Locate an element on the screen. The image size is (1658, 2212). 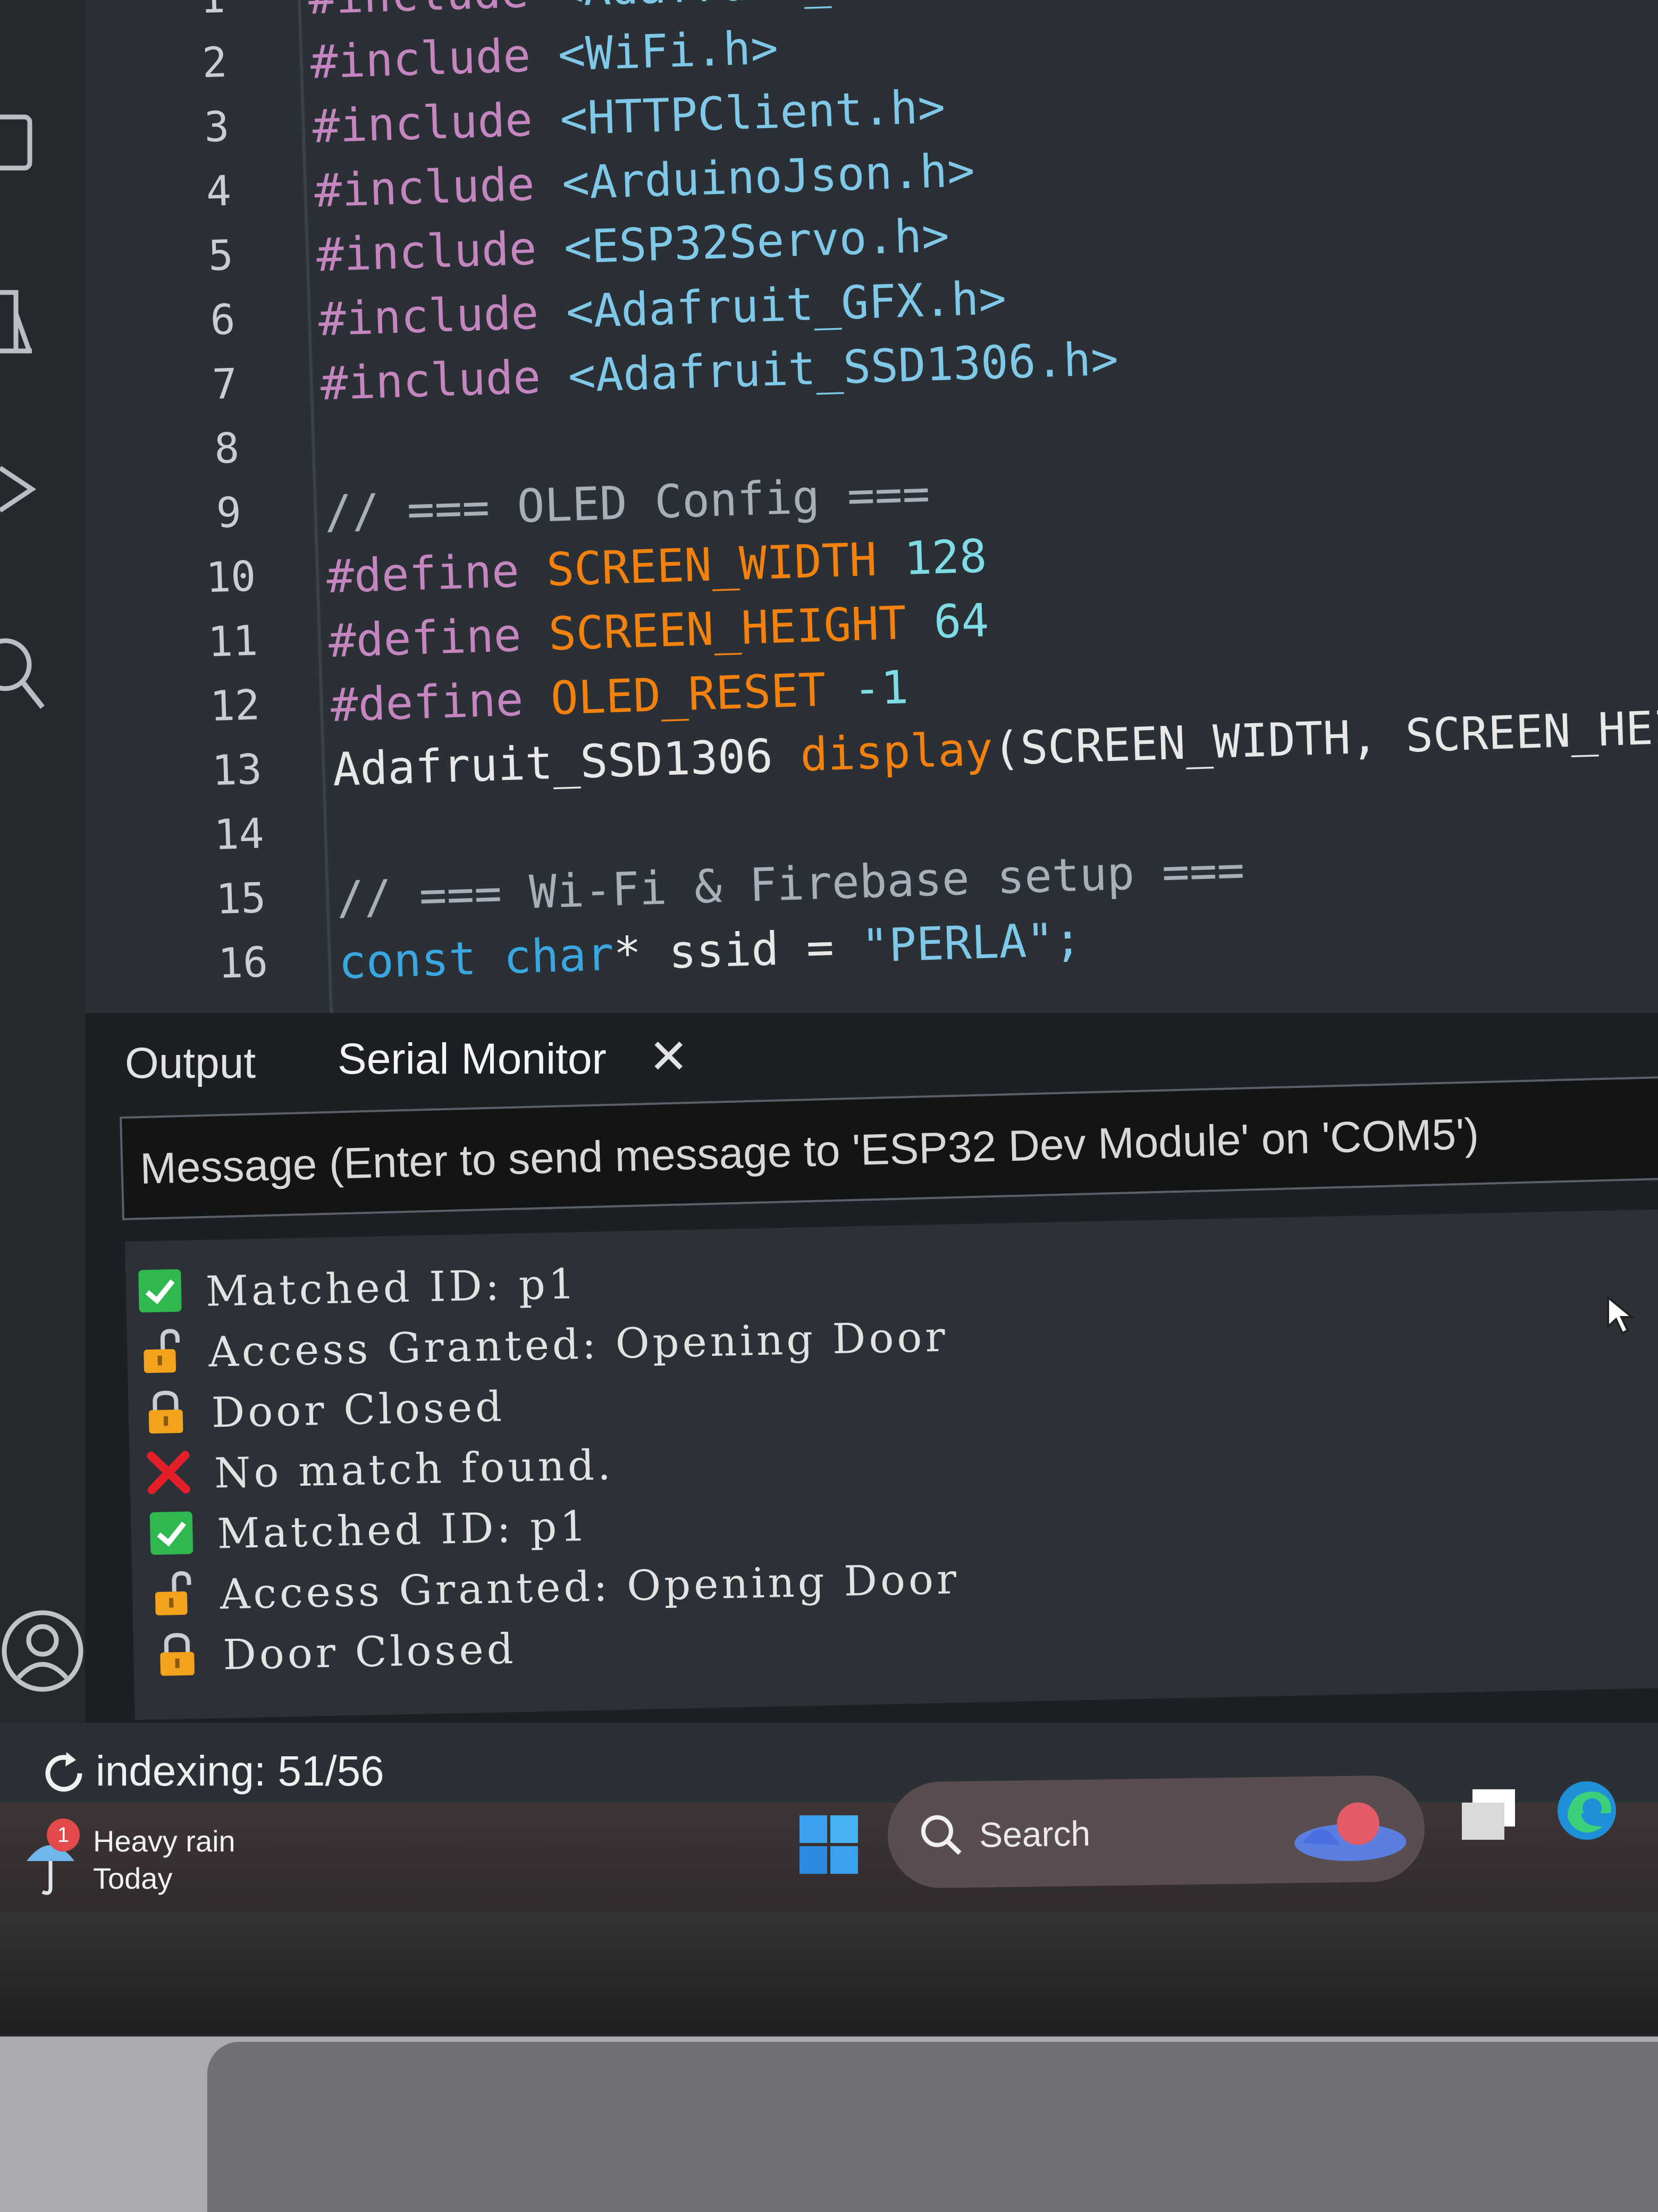
tab-serial-monitor: Serial Monitor is located at coordinates (472, 1059).